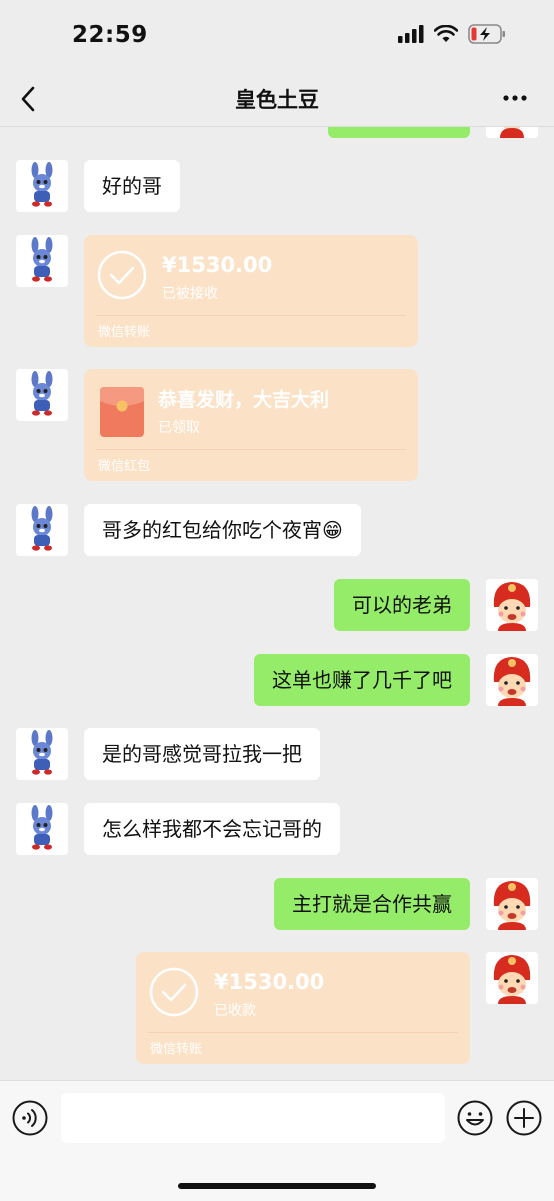 Image resolution: width=554 pixels, height=1201 pixels. What do you see at coordinates (372, 904) in the screenshot?
I see `sent-message: 主打就是合作共赢` at bounding box center [372, 904].